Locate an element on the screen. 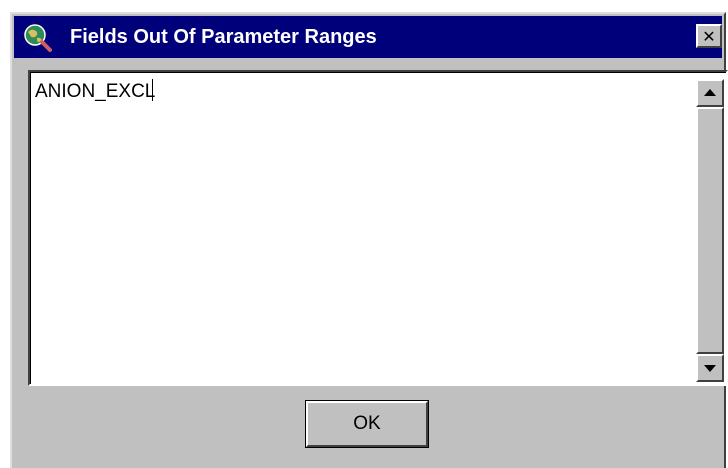  scroll-track is located at coordinates (710, 230).